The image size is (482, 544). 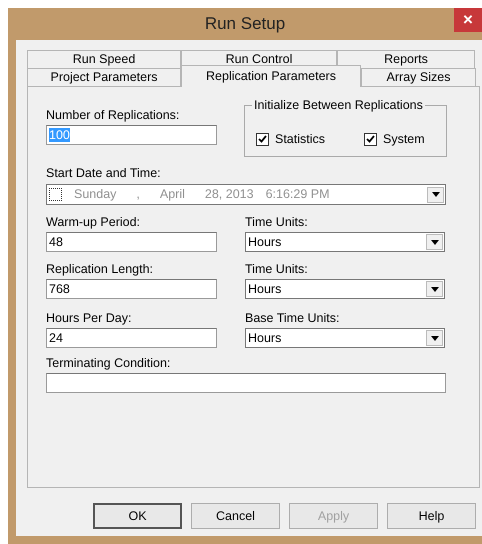 What do you see at coordinates (229, 195) in the screenshot?
I see `date-part: 28, 2013` at bounding box center [229, 195].